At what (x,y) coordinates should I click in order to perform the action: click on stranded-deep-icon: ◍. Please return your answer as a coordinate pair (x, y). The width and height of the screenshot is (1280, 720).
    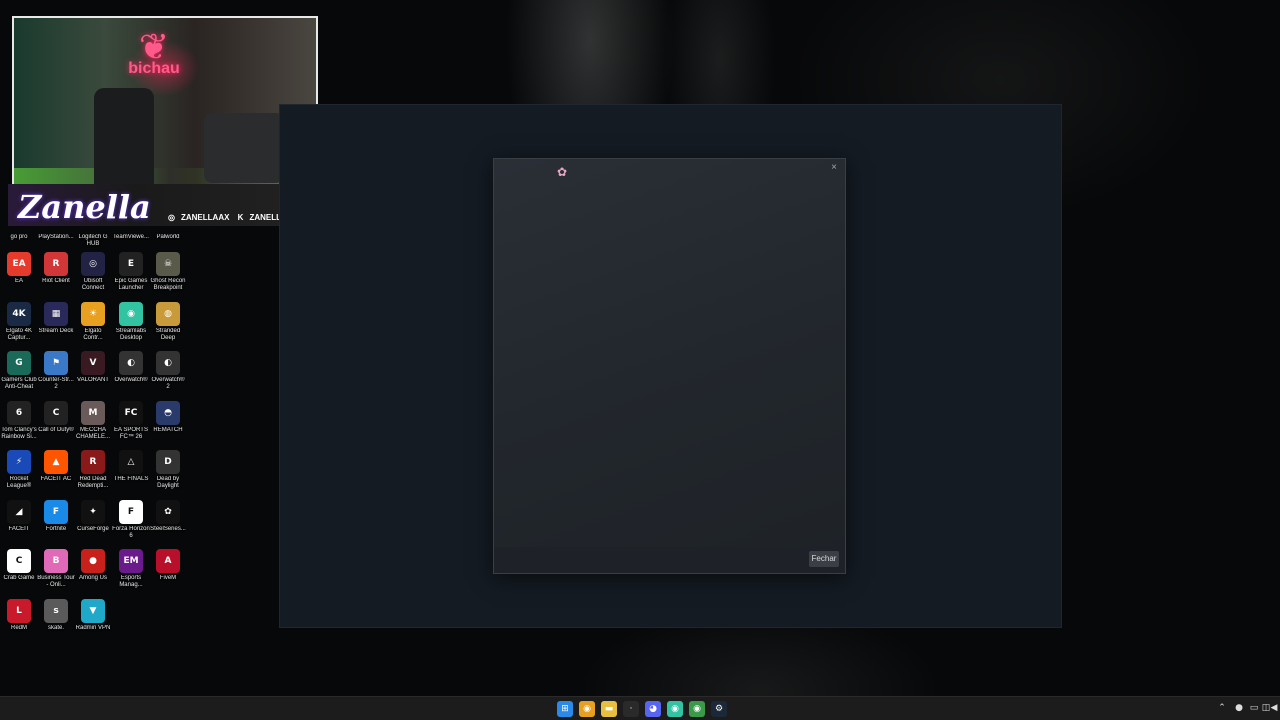
    Looking at the image, I should click on (168, 313).